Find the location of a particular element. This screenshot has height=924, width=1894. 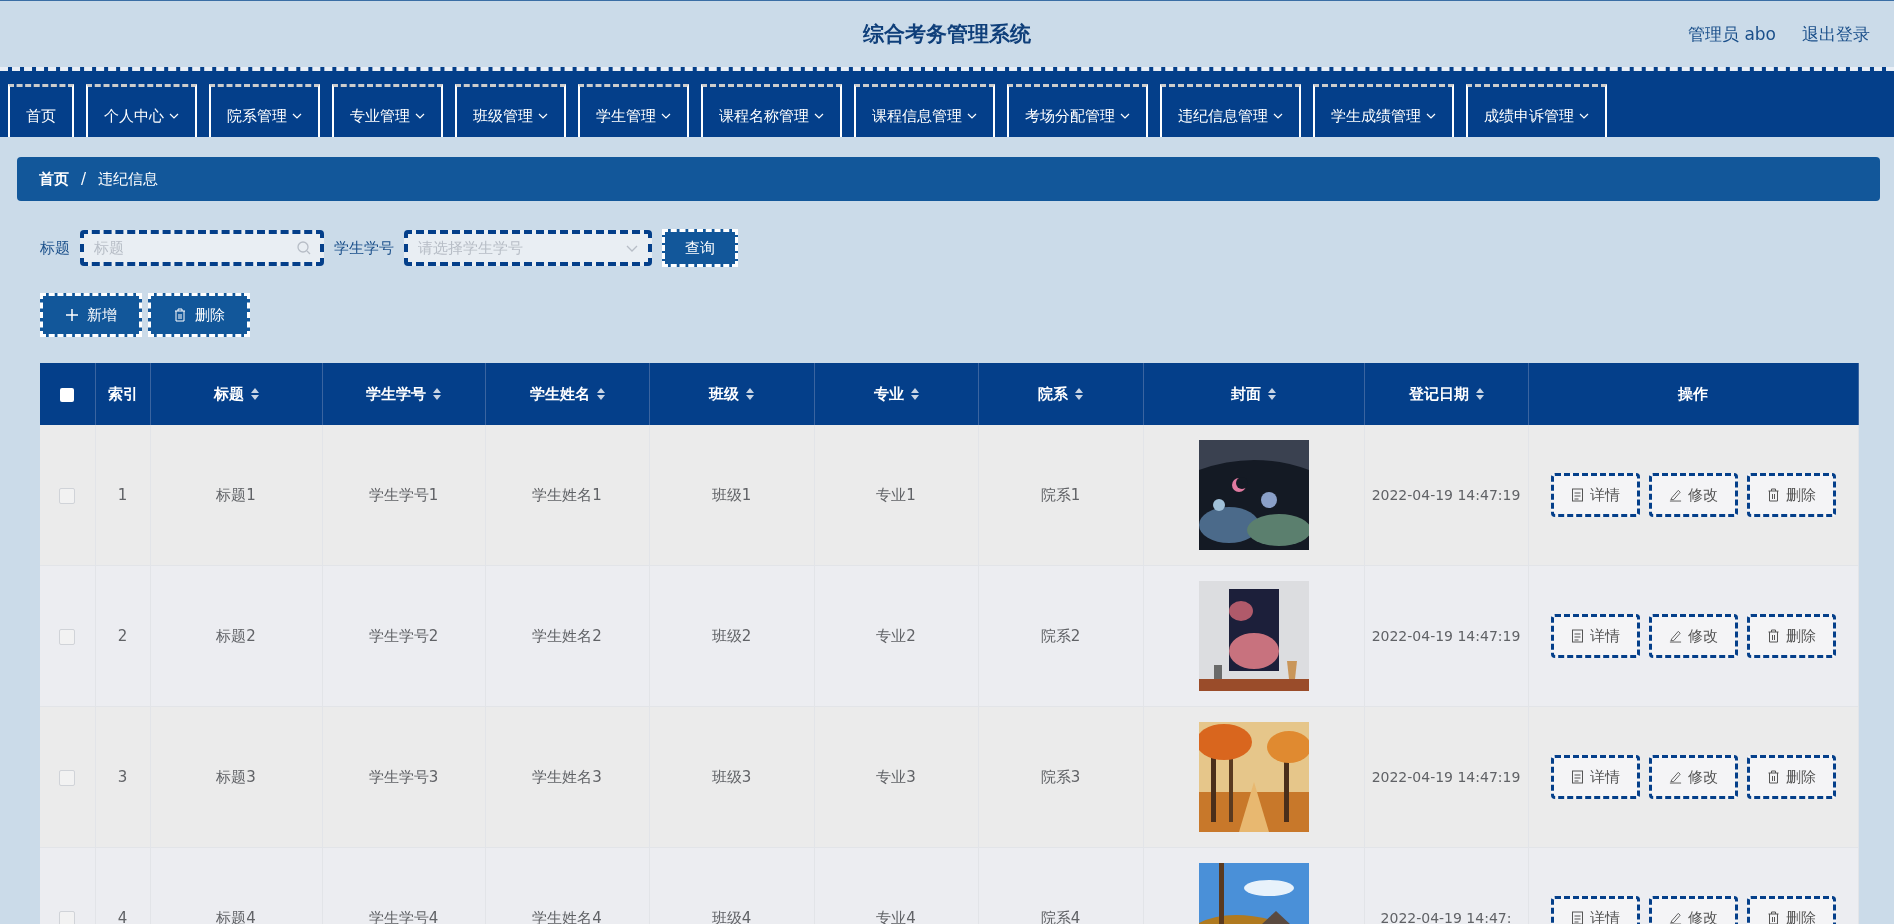

app-title: 综合考务管理系统 is located at coordinates (947, 34).